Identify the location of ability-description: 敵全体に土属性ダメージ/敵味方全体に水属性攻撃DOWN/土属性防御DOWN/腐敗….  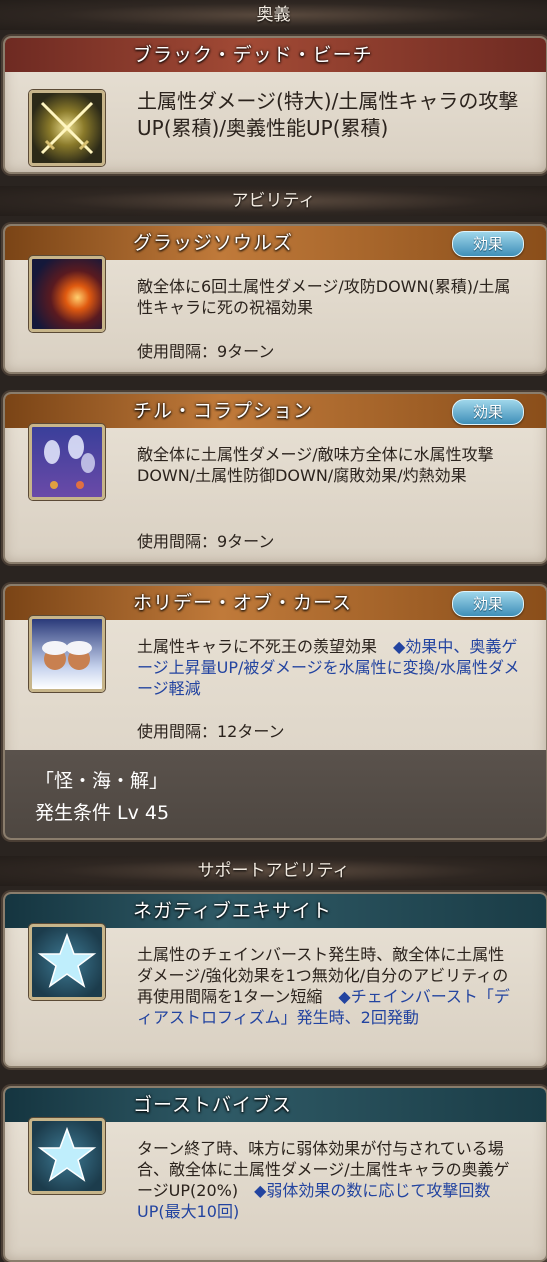
(315, 465).